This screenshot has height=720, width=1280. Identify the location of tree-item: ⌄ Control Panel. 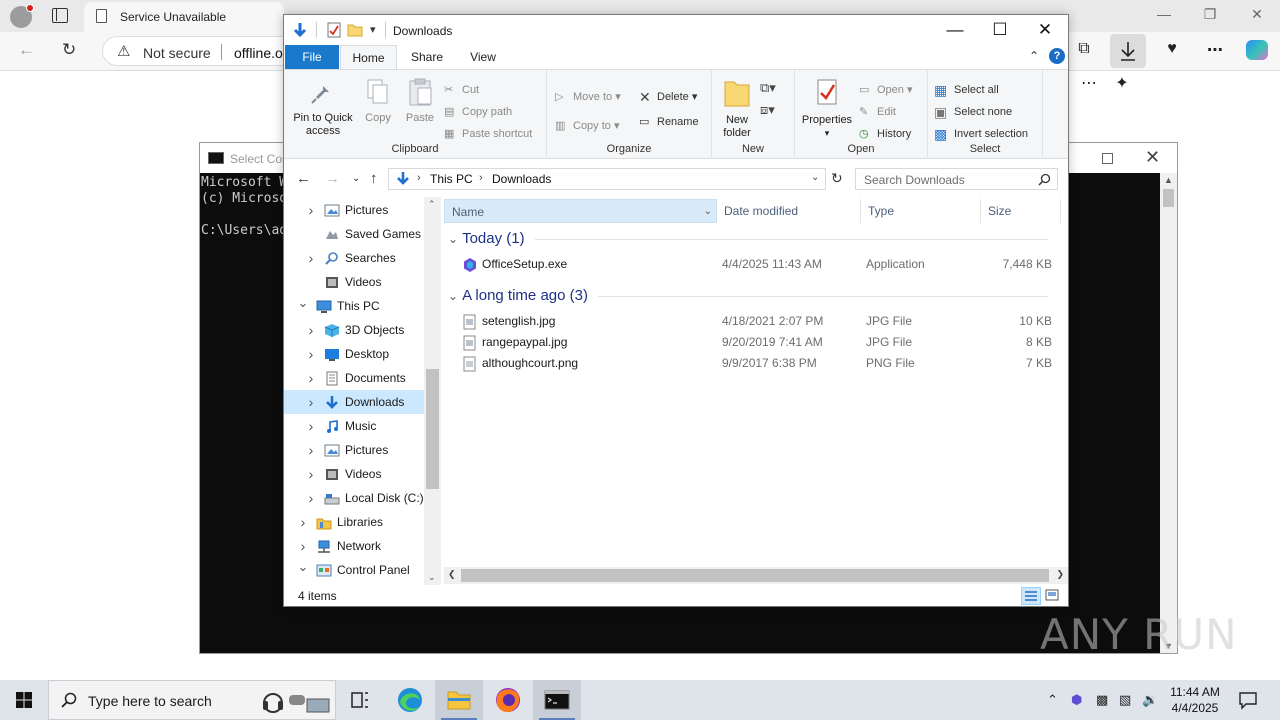
(354, 570).